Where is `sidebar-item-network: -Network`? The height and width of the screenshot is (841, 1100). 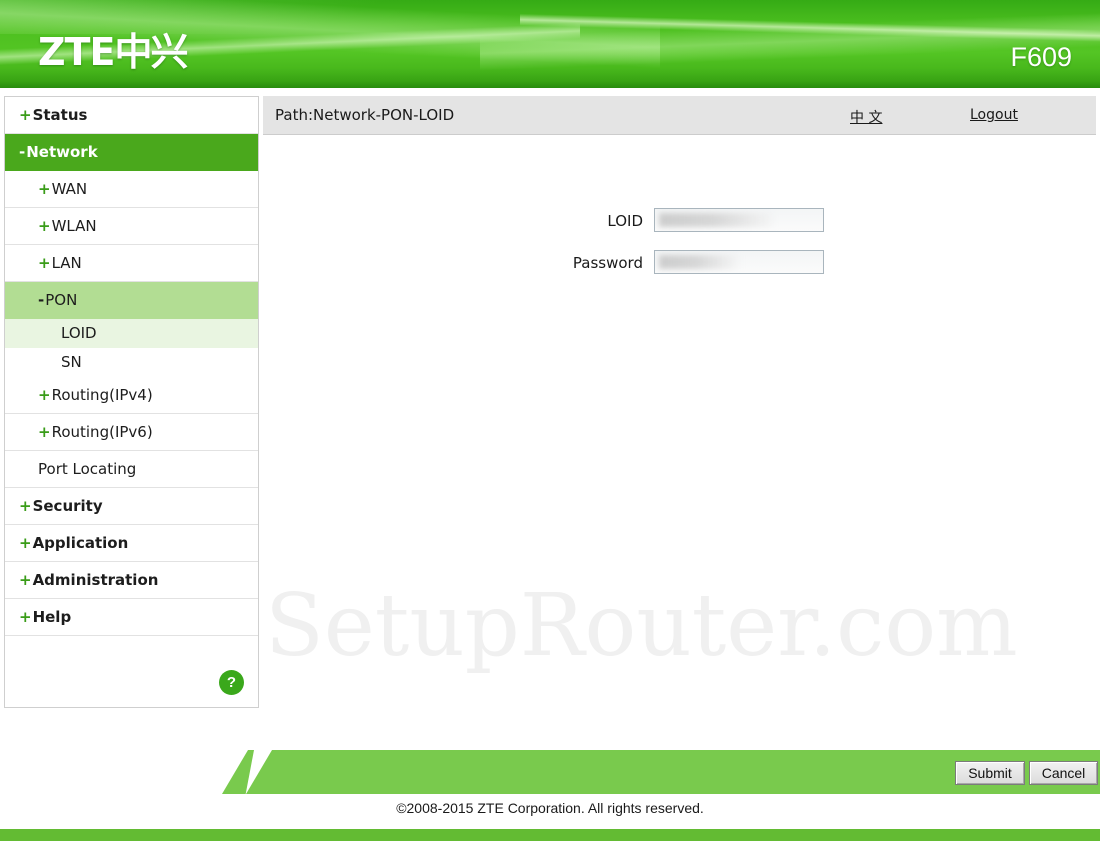 sidebar-item-network: -Network is located at coordinates (131, 152).